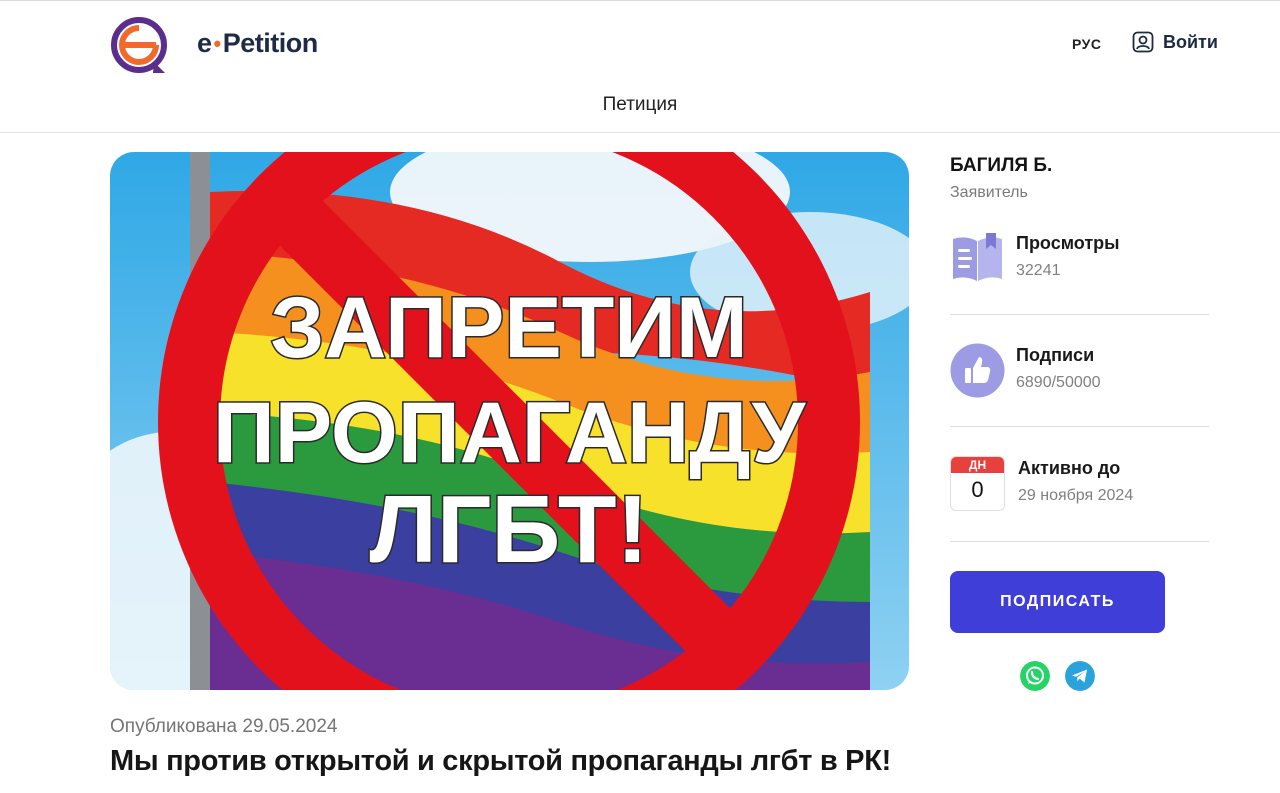 The height and width of the screenshot is (793, 1280). I want to click on brand-prefix: e, so click(204, 43).